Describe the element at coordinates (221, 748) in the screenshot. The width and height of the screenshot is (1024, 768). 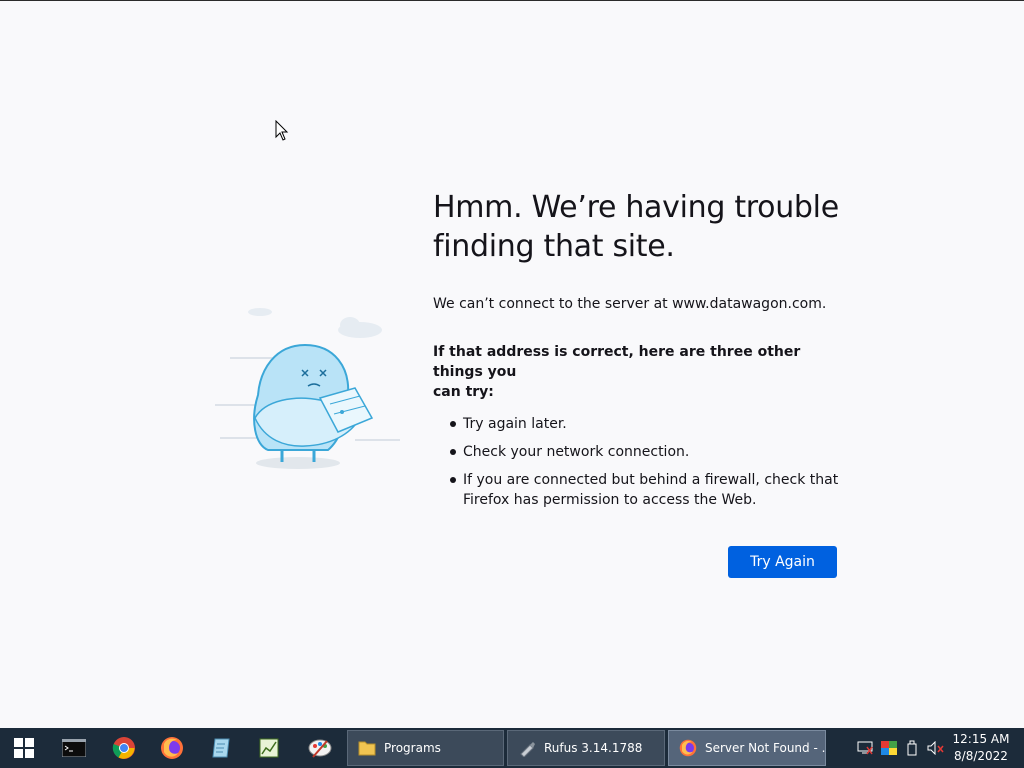
I see `notepad-icon` at that location.